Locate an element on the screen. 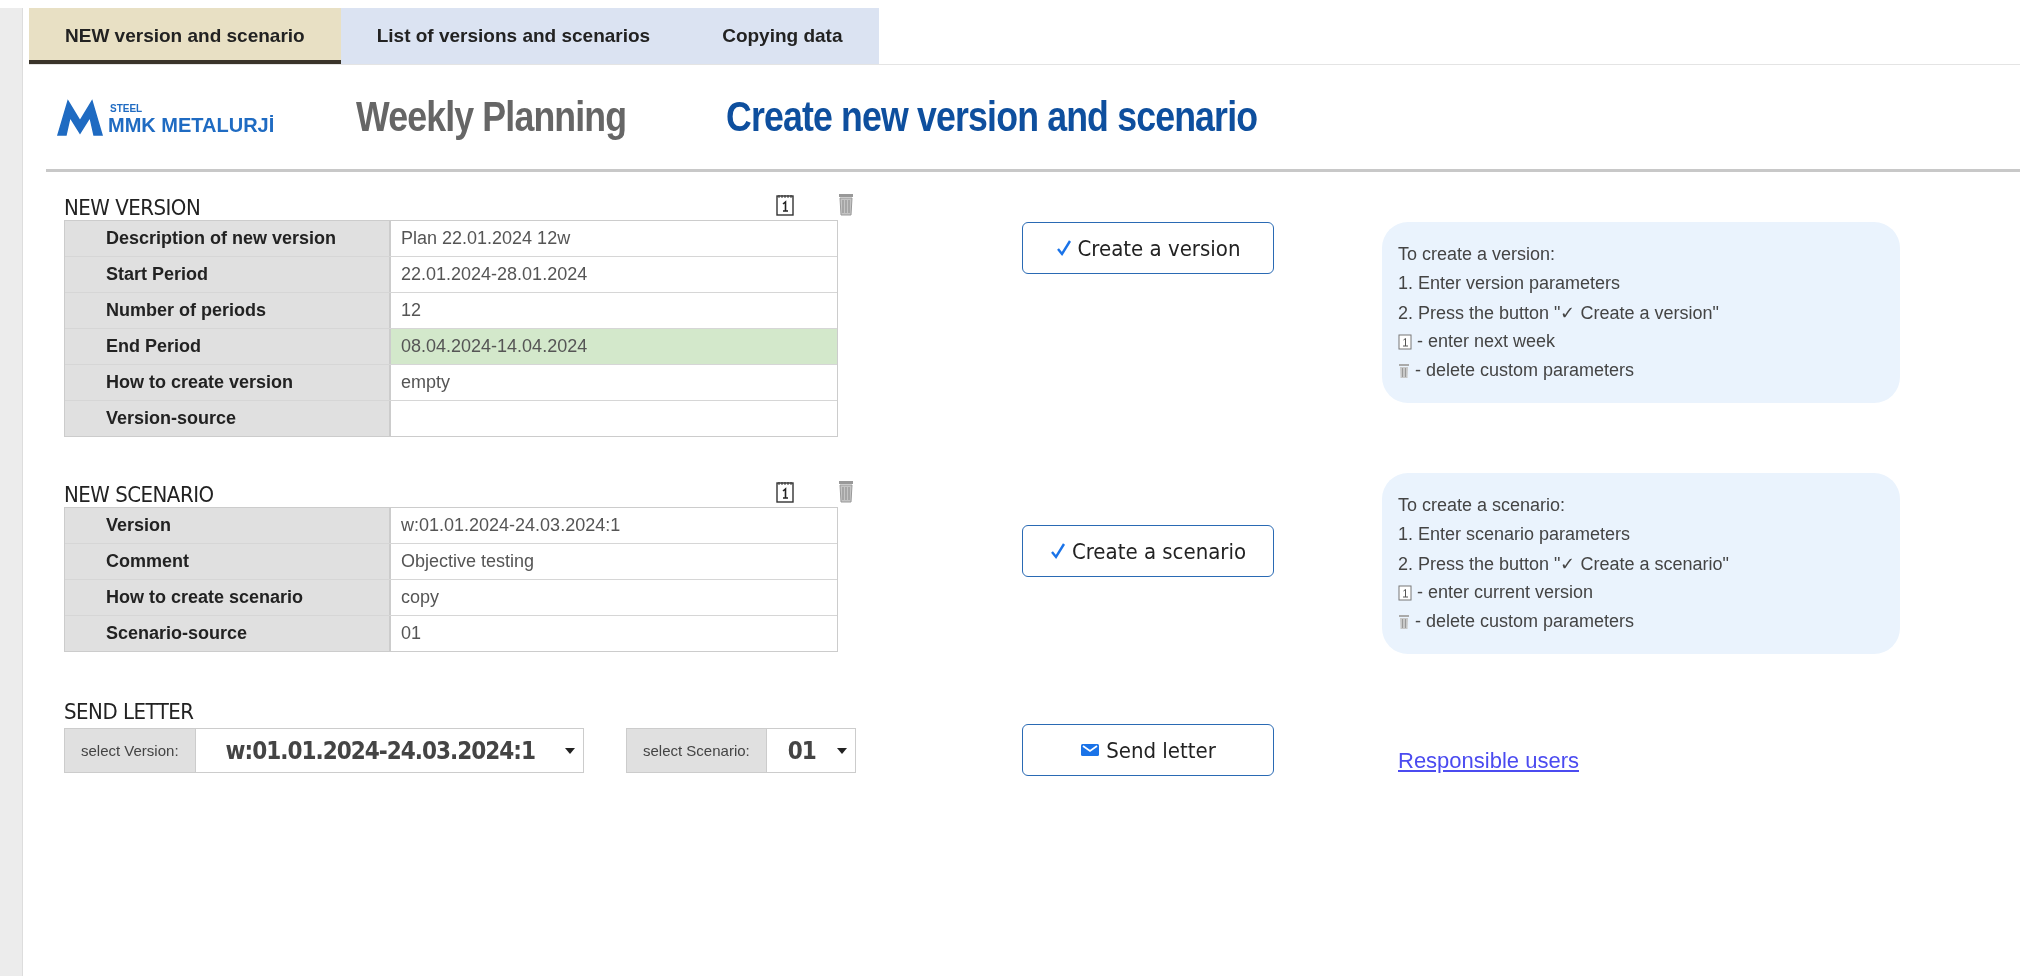 This screenshot has width=2020, height=976. send-letter-button: Send letter is located at coordinates (1148, 750).